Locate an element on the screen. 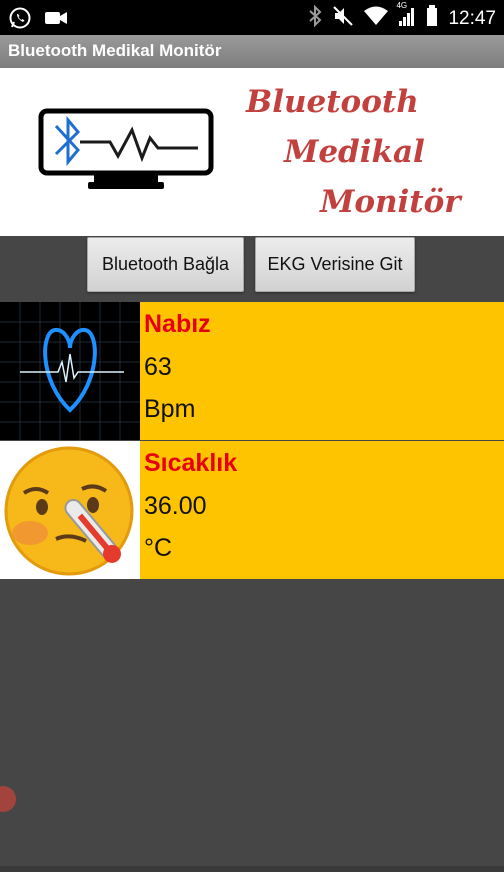 The image size is (504, 872). banner-text: Bluetooth Medikal Monitör is located at coordinates (361, 153).